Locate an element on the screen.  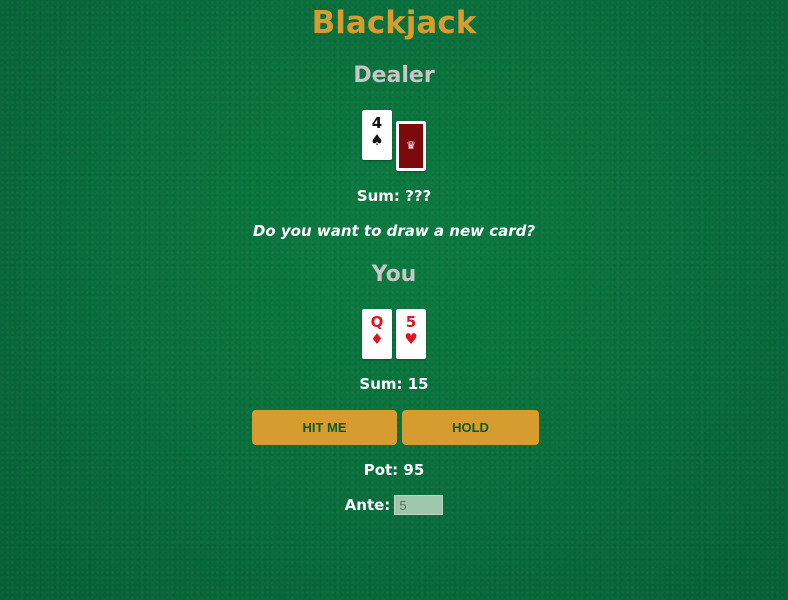
crown-icon: ♛ is located at coordinates (411, 145).